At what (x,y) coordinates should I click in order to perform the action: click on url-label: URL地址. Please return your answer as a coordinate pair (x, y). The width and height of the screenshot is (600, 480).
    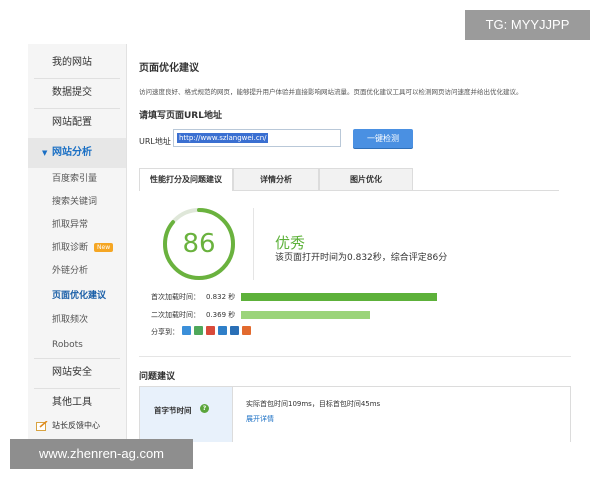
    Looking at the image, I should click on (155, 141).